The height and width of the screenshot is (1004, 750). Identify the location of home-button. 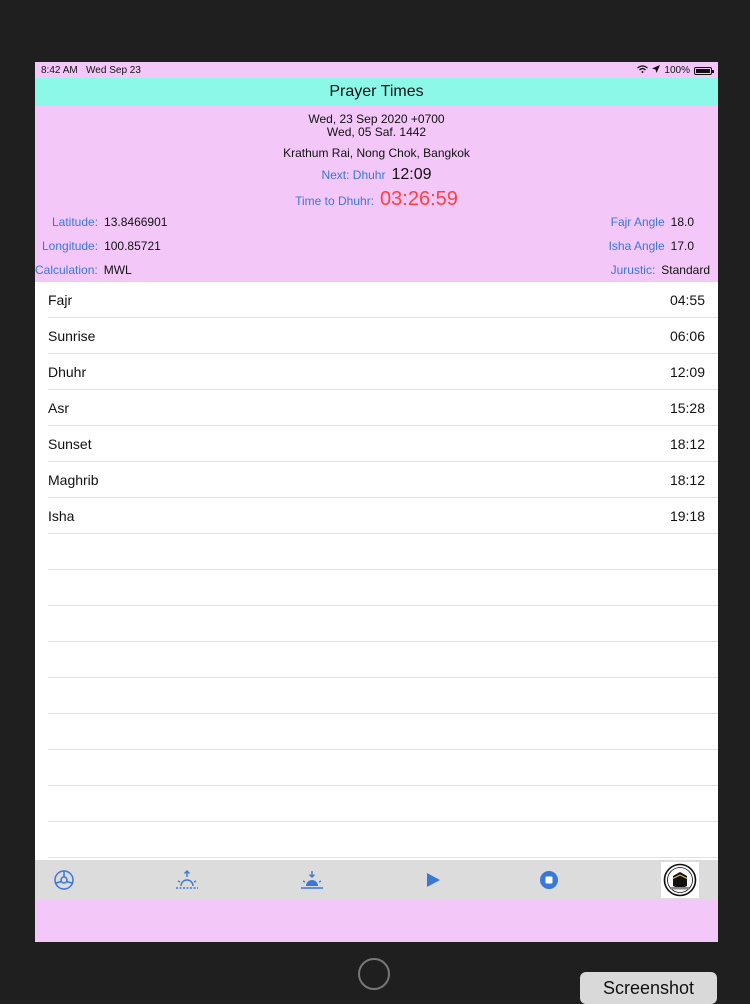
(374, 974).